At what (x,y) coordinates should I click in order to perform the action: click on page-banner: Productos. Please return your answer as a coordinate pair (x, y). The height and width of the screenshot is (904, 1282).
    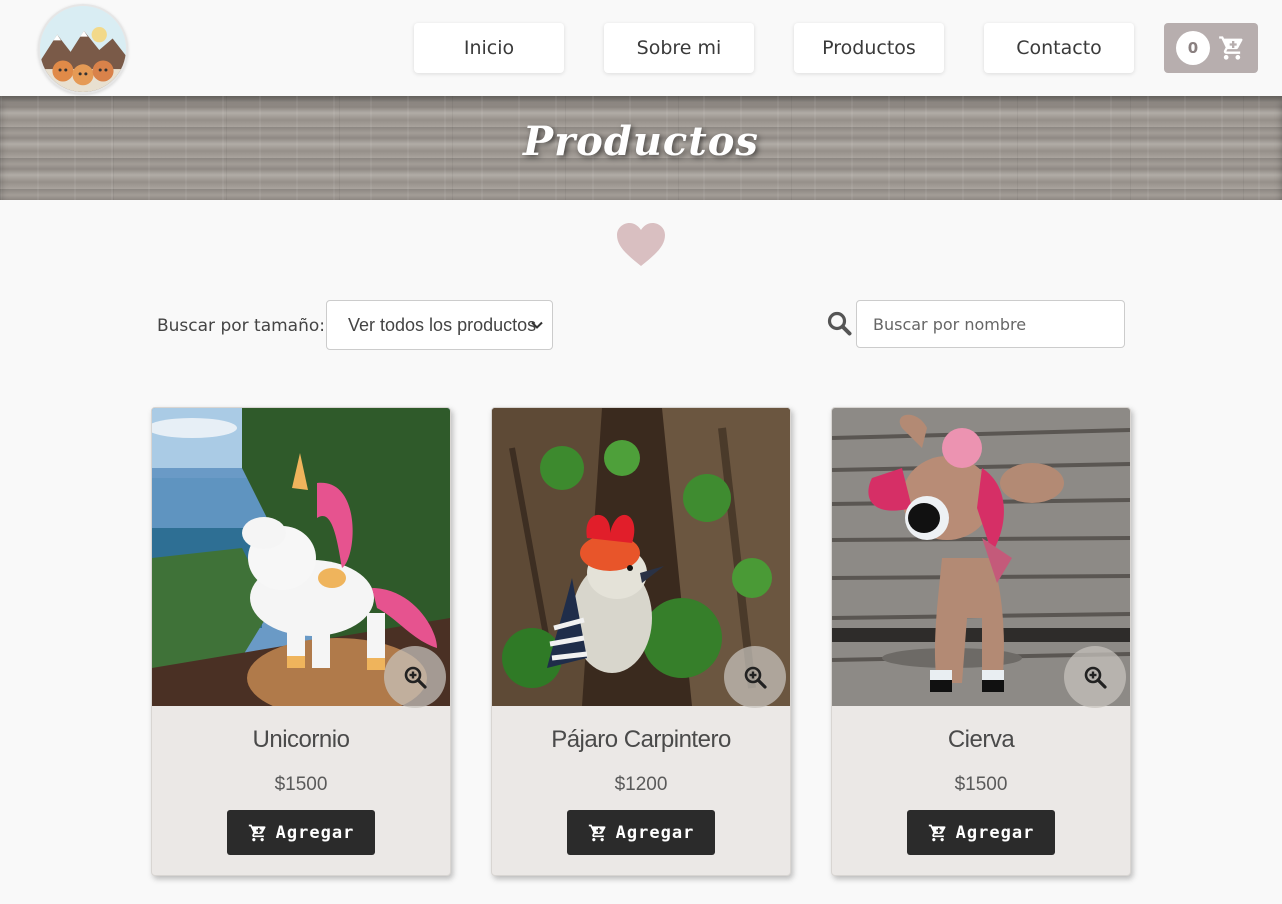
    Looking at the image, I should click on (641, 148).